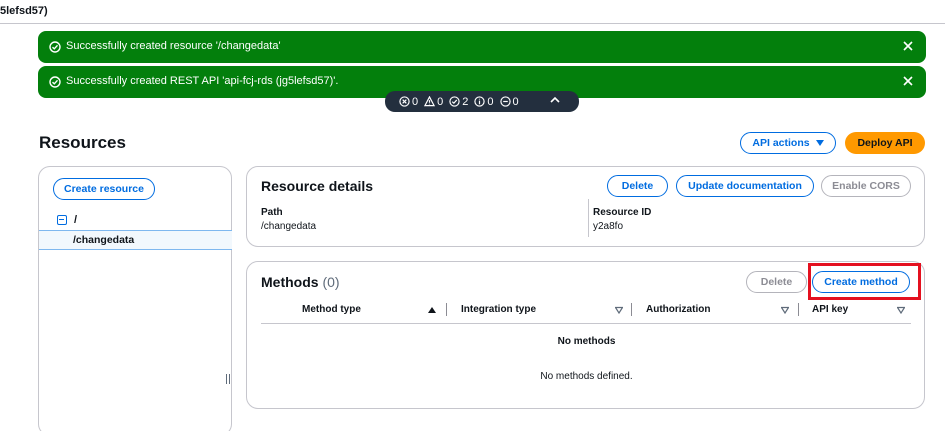  Describe the element at coordinates (788, 143) in the screenshot. I see `api-actions-button: API actions` at that location.